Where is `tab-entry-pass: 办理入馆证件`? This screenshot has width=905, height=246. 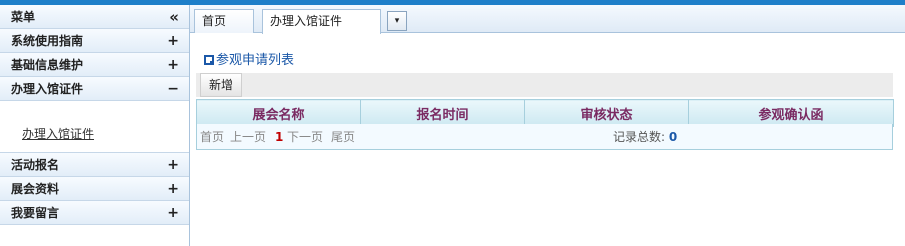
tab-entry-pass: 办理入馆证件 is located at coordinates (321, 21).